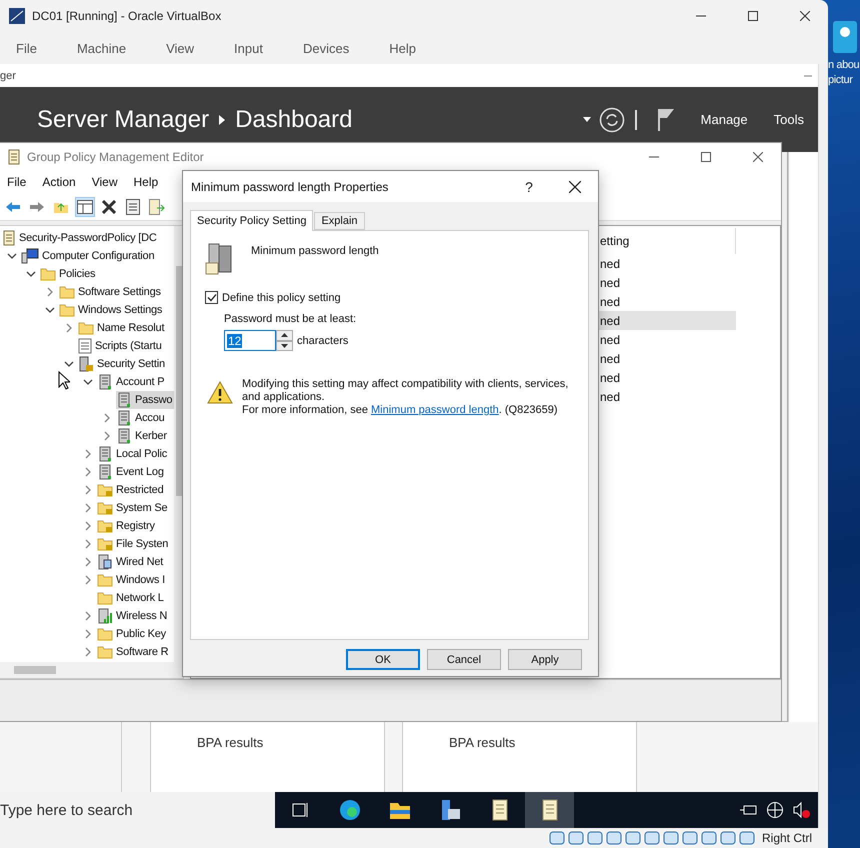 This screenshot has height=848, width=860. I want to click on caret-up-icon, so click(284, 335).